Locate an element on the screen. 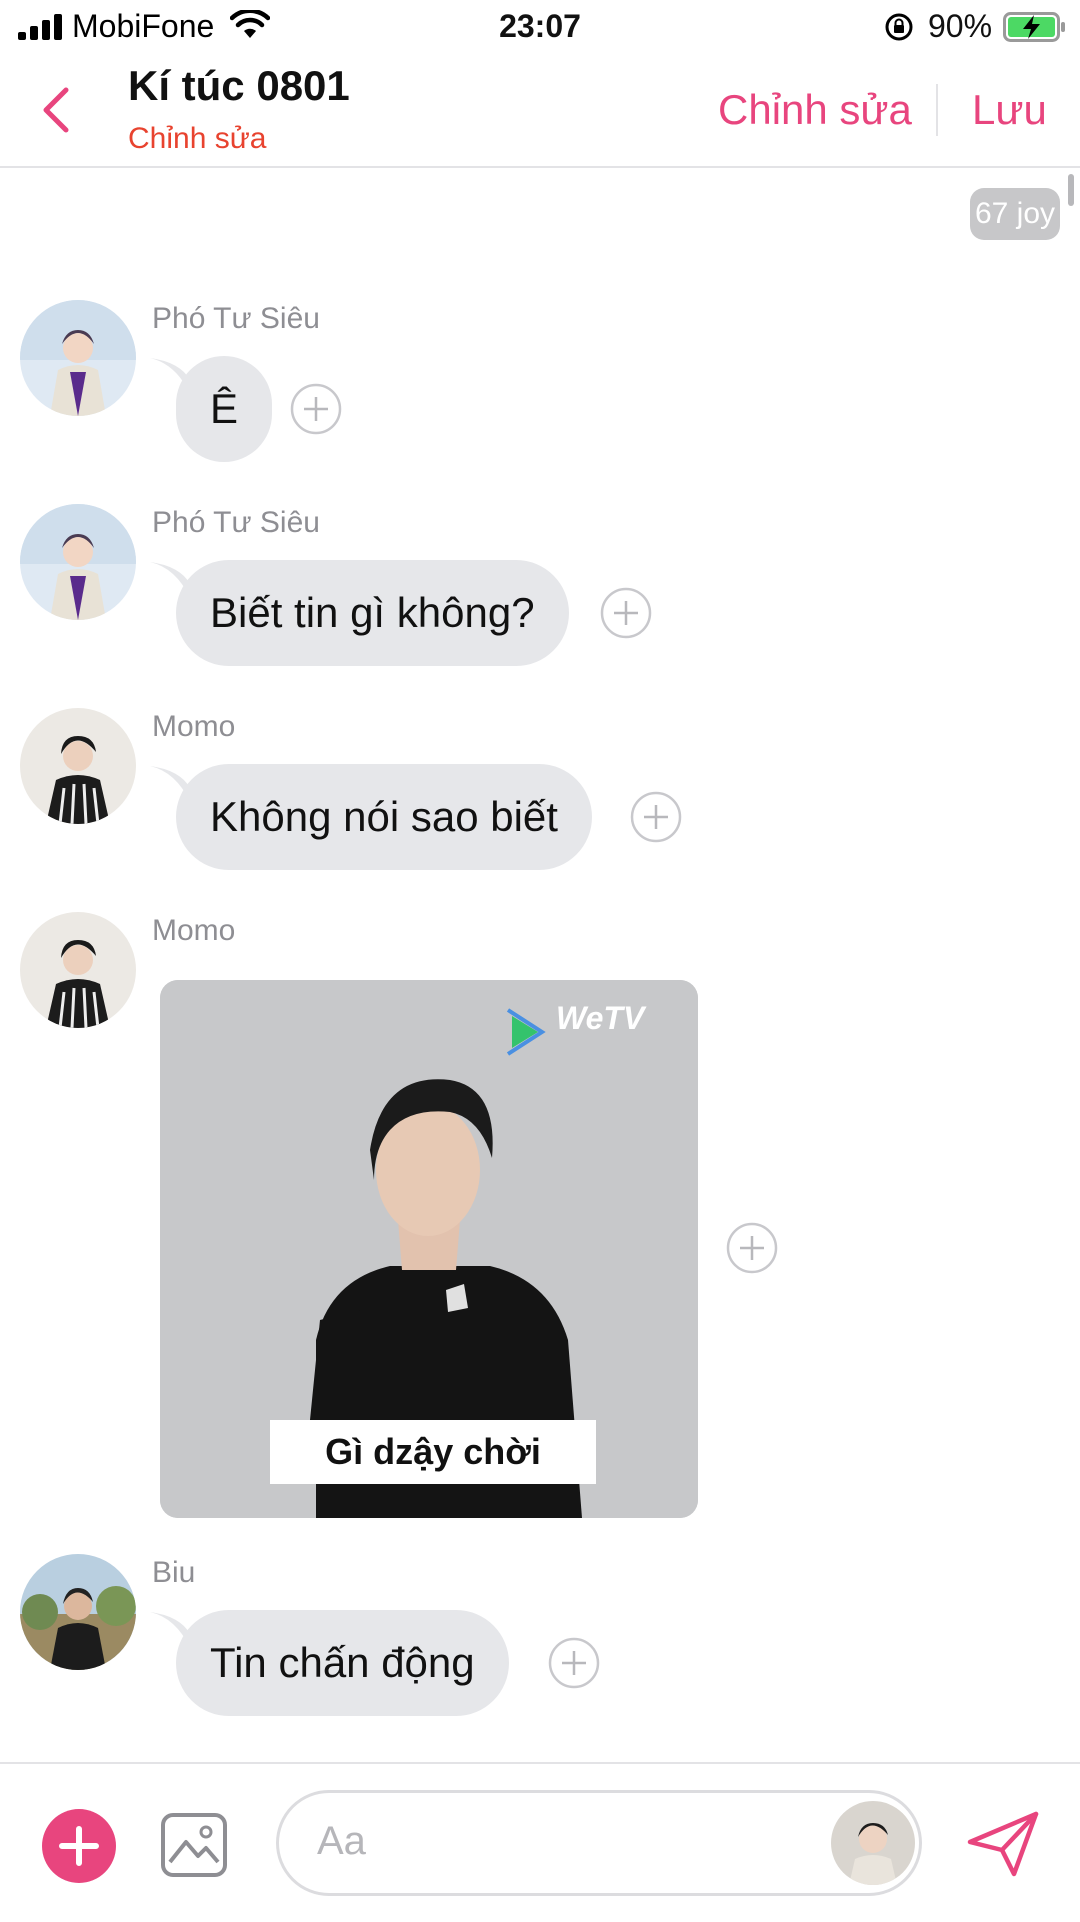 This screenshot has height=1922, width=1080. header-divider is located at coordinates (937, 110).